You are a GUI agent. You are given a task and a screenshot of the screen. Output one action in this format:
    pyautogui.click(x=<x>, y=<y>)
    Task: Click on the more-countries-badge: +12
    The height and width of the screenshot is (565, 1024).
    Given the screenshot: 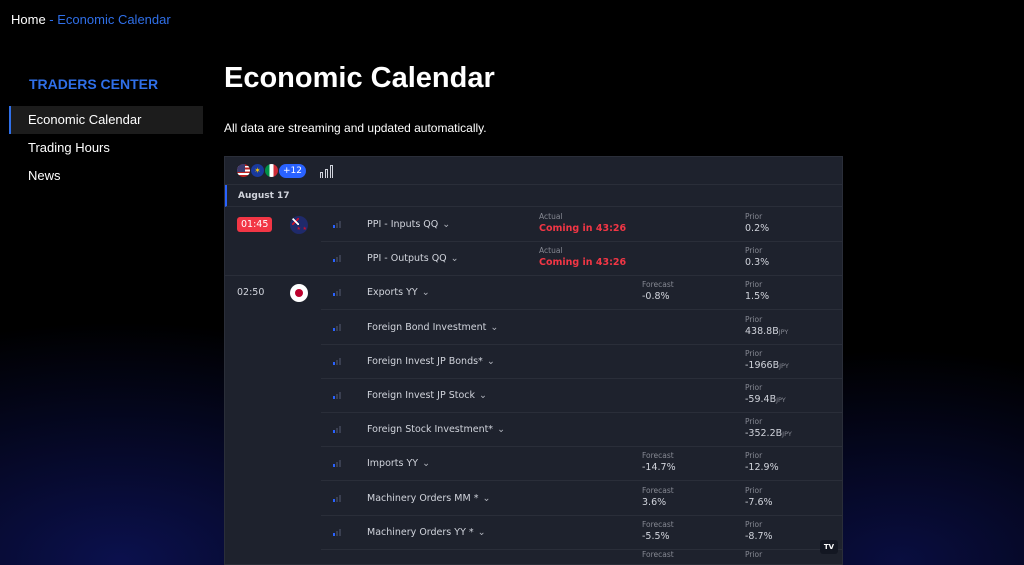 What is the action you would take?
    pyautogui.click(x=292, y=170)
    